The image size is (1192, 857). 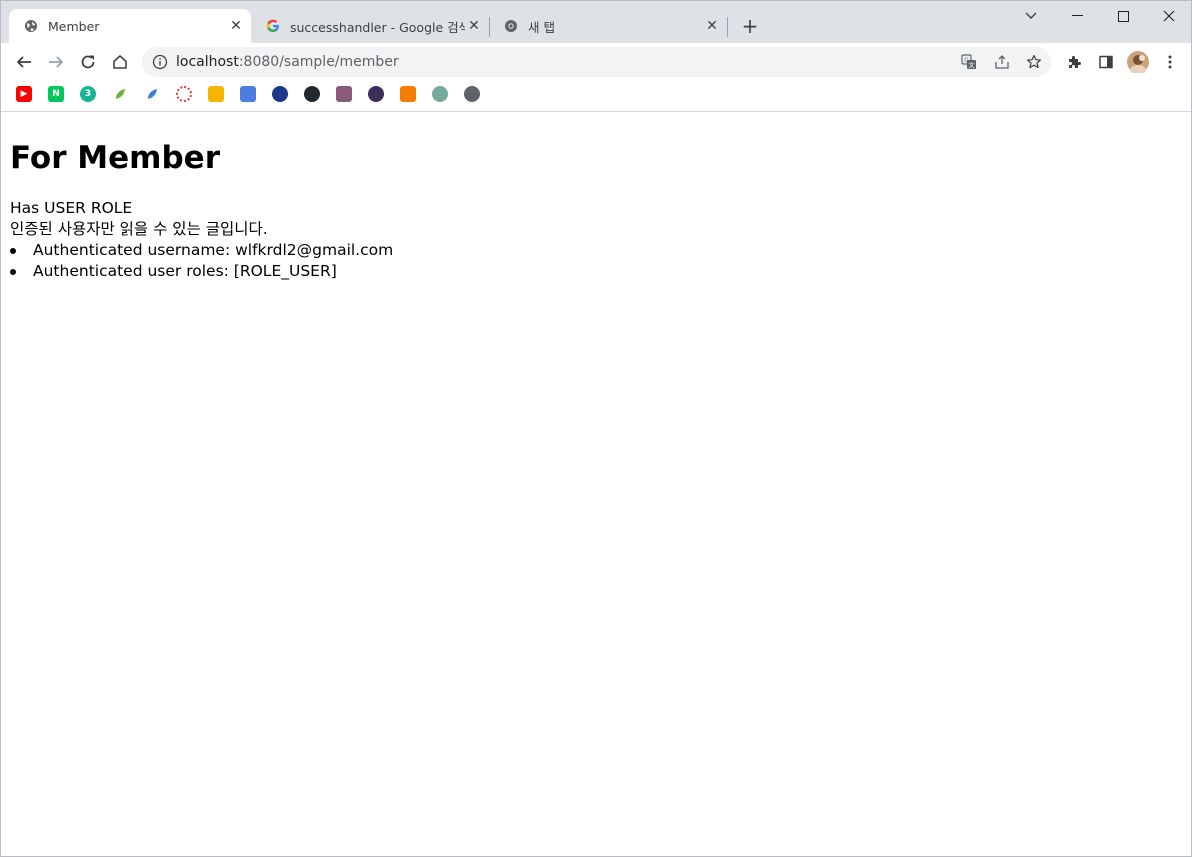 I want to click on maximize-button, so click(x=1123, y=16).